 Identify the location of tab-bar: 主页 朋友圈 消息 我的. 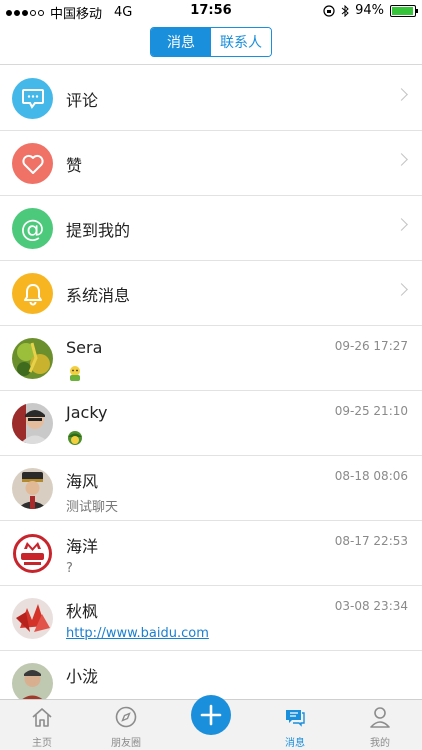
(211, 722).